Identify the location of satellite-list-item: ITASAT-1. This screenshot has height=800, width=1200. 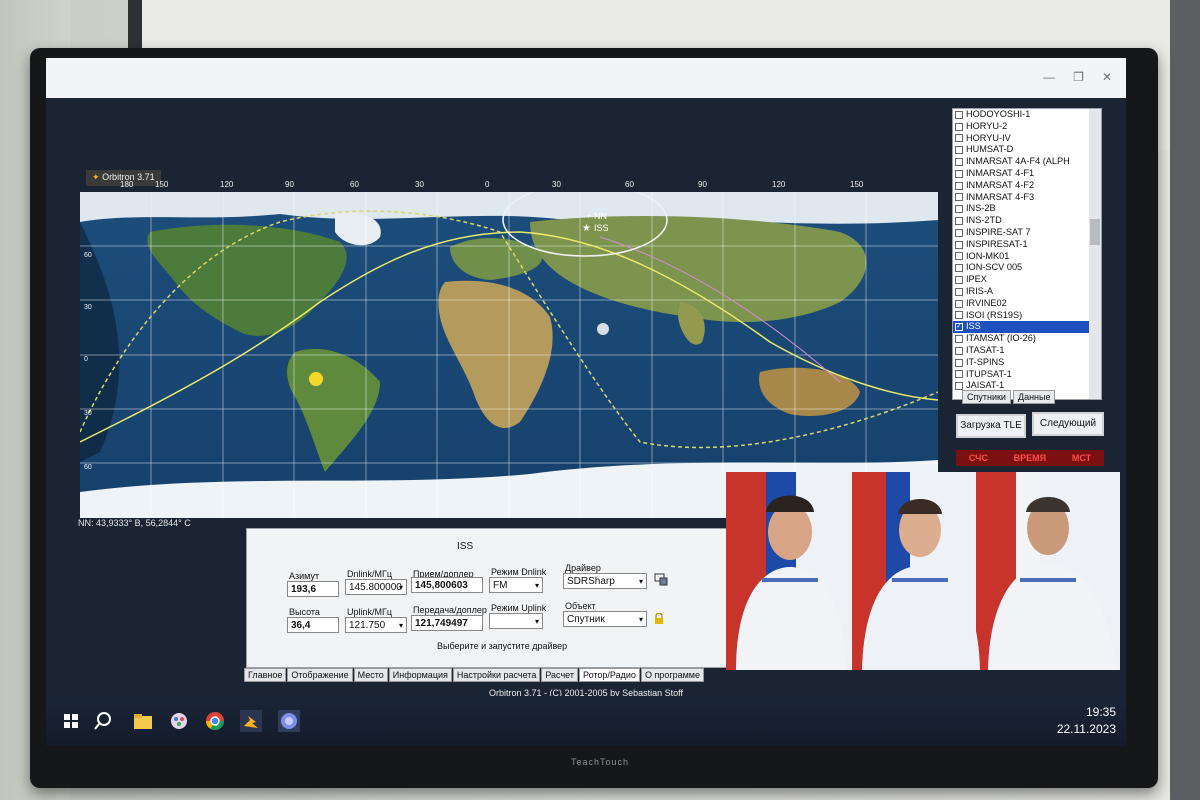
(1027, 351).